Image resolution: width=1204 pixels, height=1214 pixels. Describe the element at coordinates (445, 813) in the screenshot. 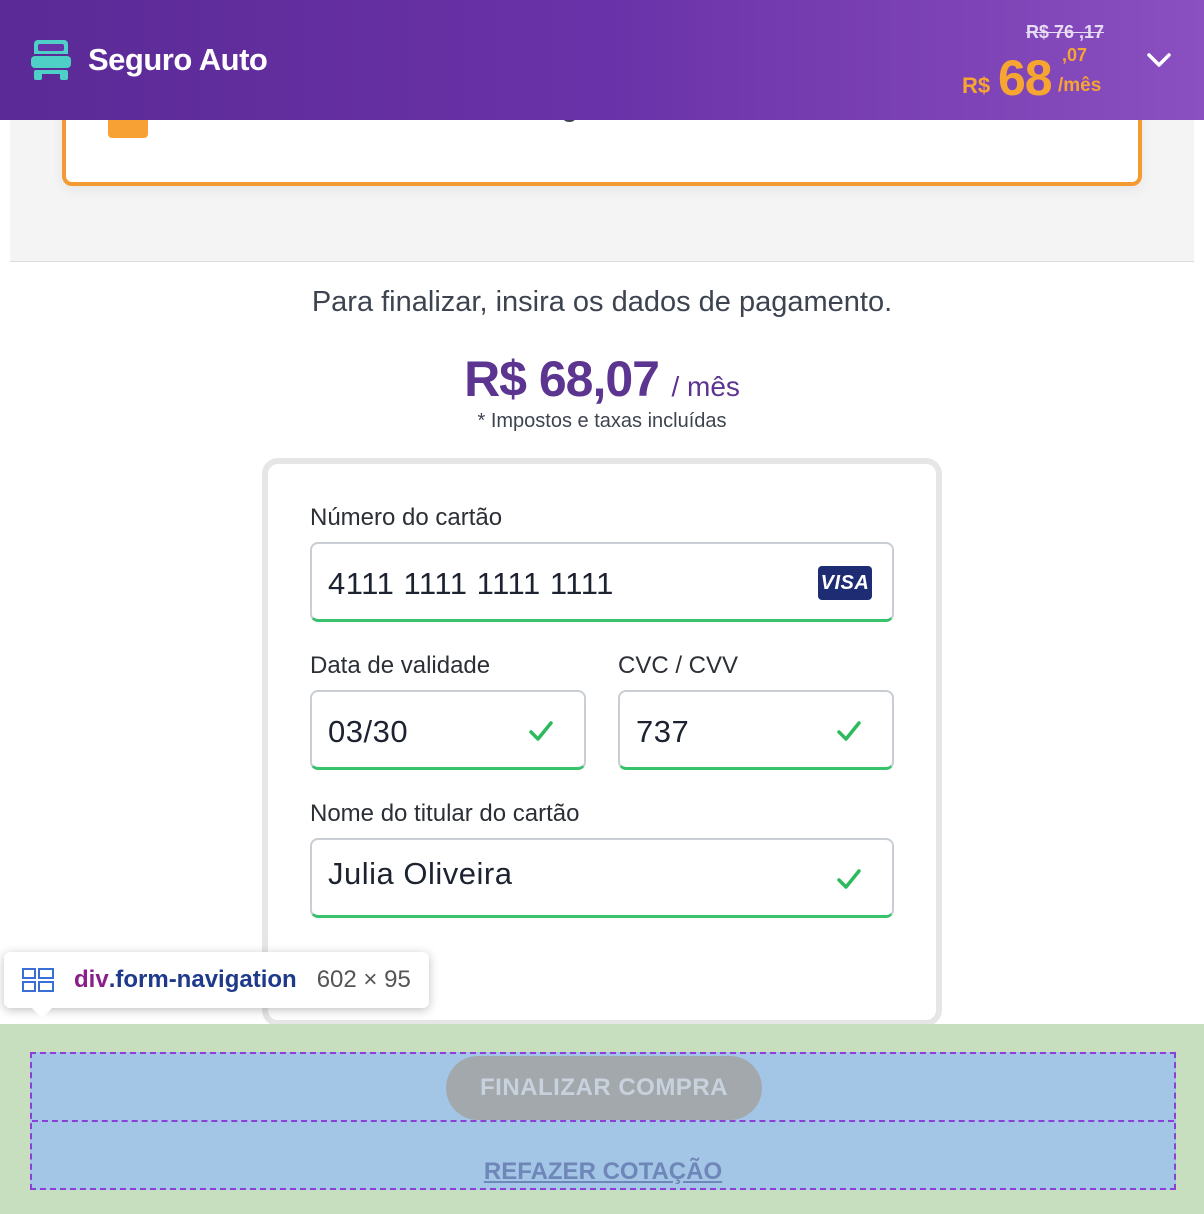

I see `holder-label: Nome do titular do cartão` at that location.